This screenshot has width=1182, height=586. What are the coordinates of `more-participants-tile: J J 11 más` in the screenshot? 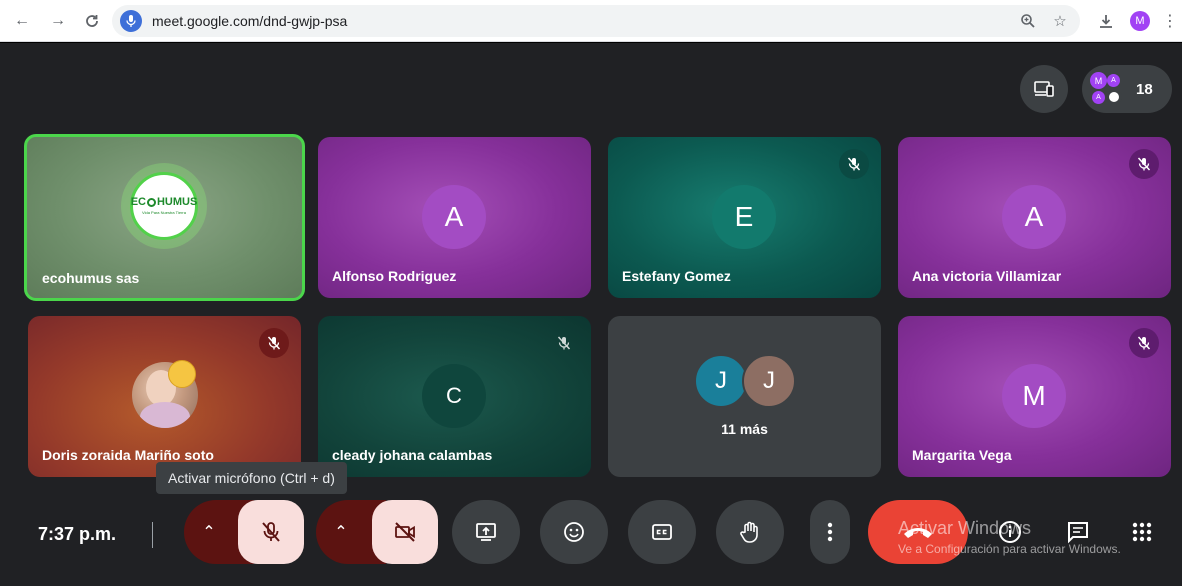 It's located at (744, 396).